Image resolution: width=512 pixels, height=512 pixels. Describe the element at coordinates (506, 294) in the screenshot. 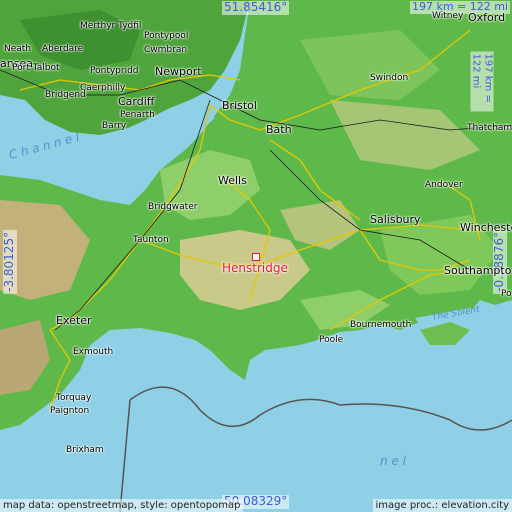

I see `place-po: Po` at that location.